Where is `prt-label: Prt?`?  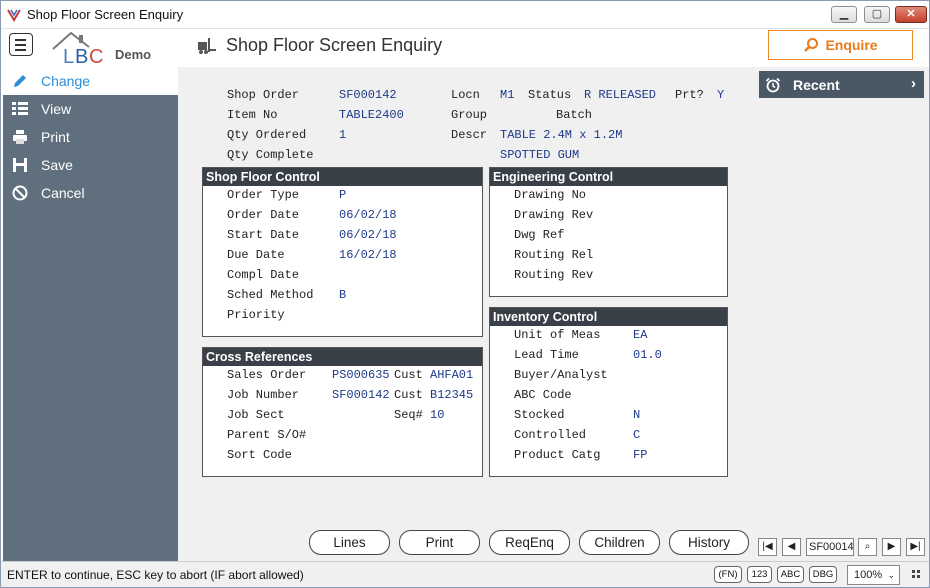 prt-label: Prt? is located at coordinates (689, 95).